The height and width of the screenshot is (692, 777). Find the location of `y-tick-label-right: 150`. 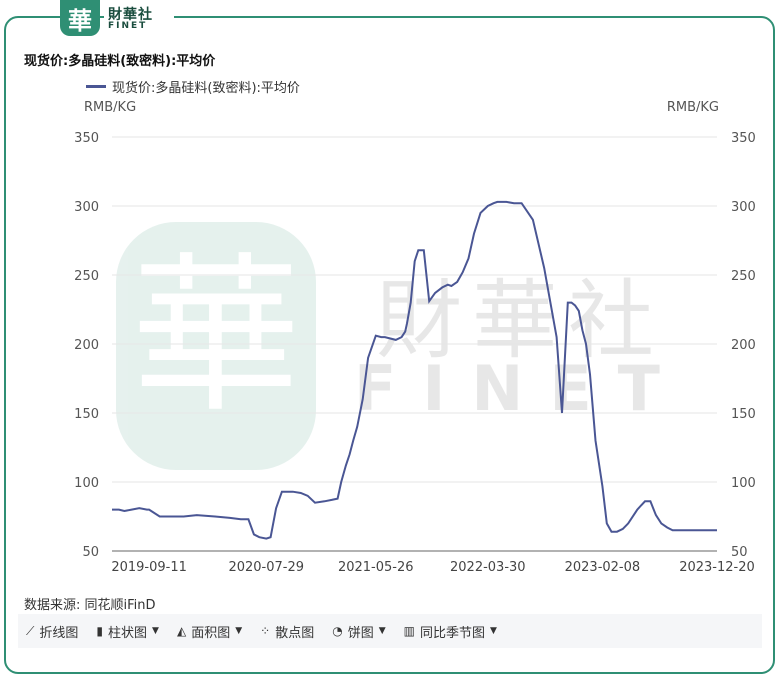

y-tick-label-right: 150 is located at coordinates (743, 414).